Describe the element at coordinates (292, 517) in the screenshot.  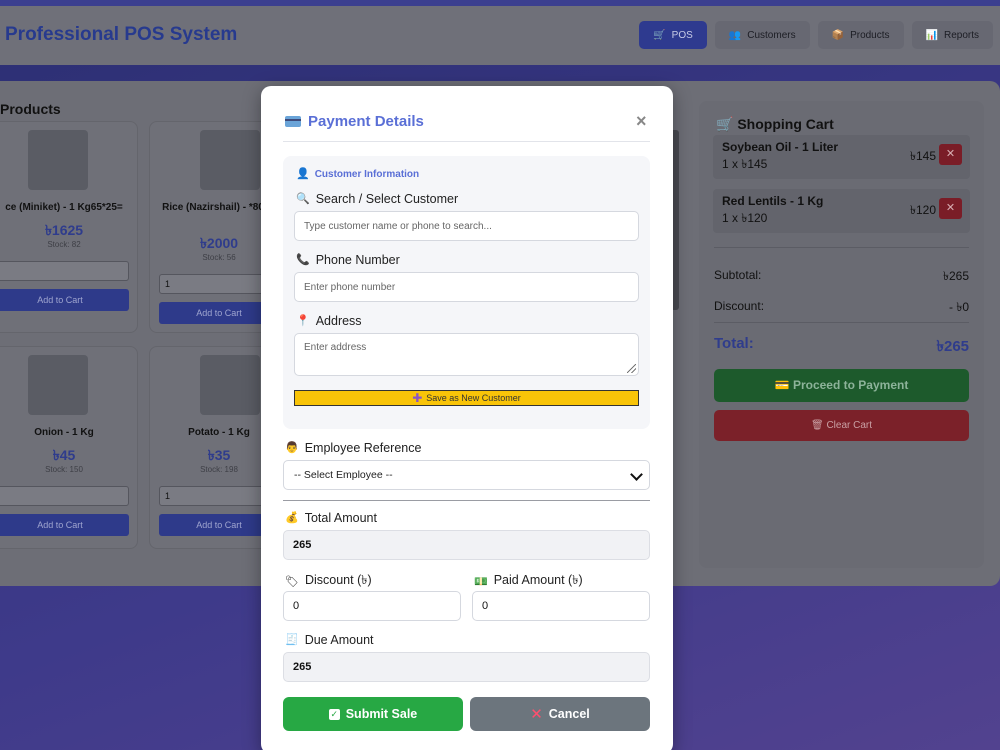
I see `money-bag-icon: 💰` at that location.